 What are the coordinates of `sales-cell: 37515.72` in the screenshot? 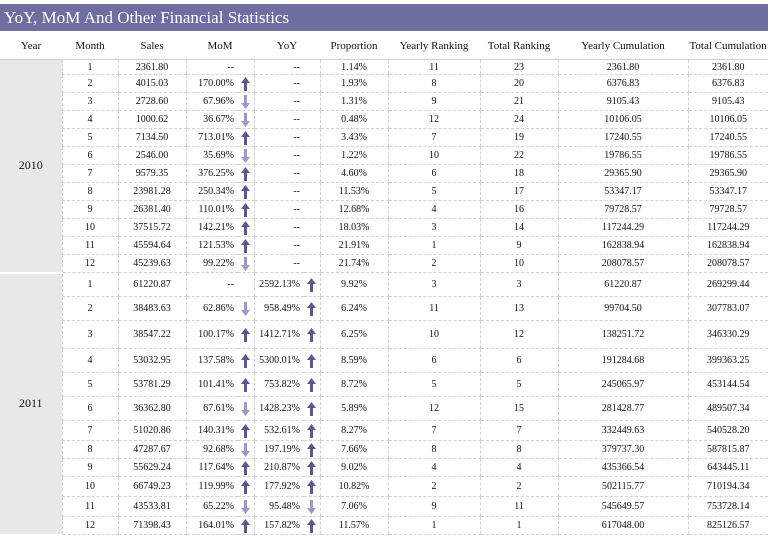 It's located at (151, 227).